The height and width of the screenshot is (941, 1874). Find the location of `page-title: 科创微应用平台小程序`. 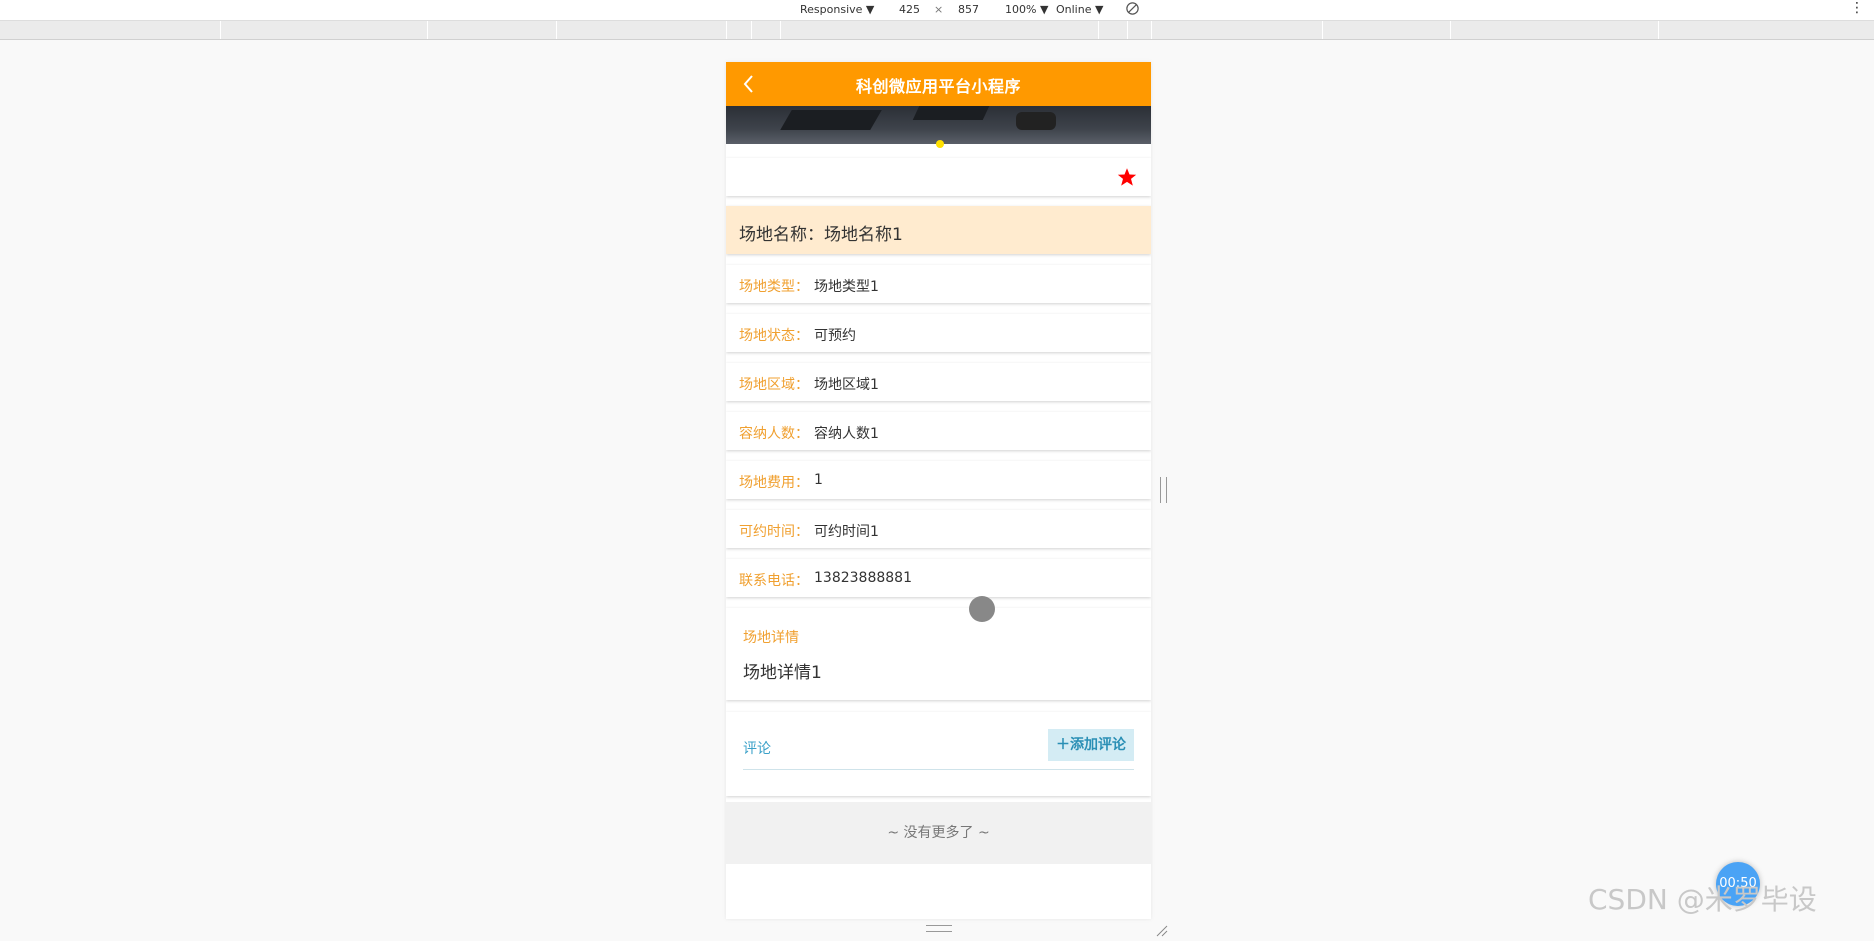

page-title: 科创微应用平台小程序 is located at coordinates (938, 86).